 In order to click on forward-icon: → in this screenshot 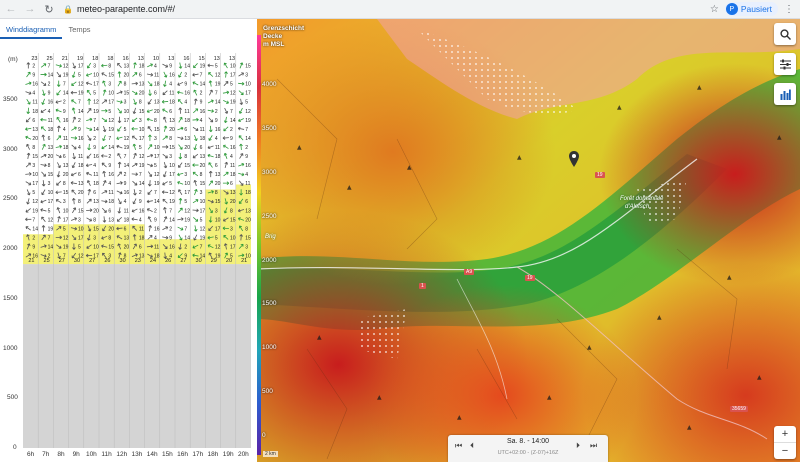, I will do `click(30, 9)`.